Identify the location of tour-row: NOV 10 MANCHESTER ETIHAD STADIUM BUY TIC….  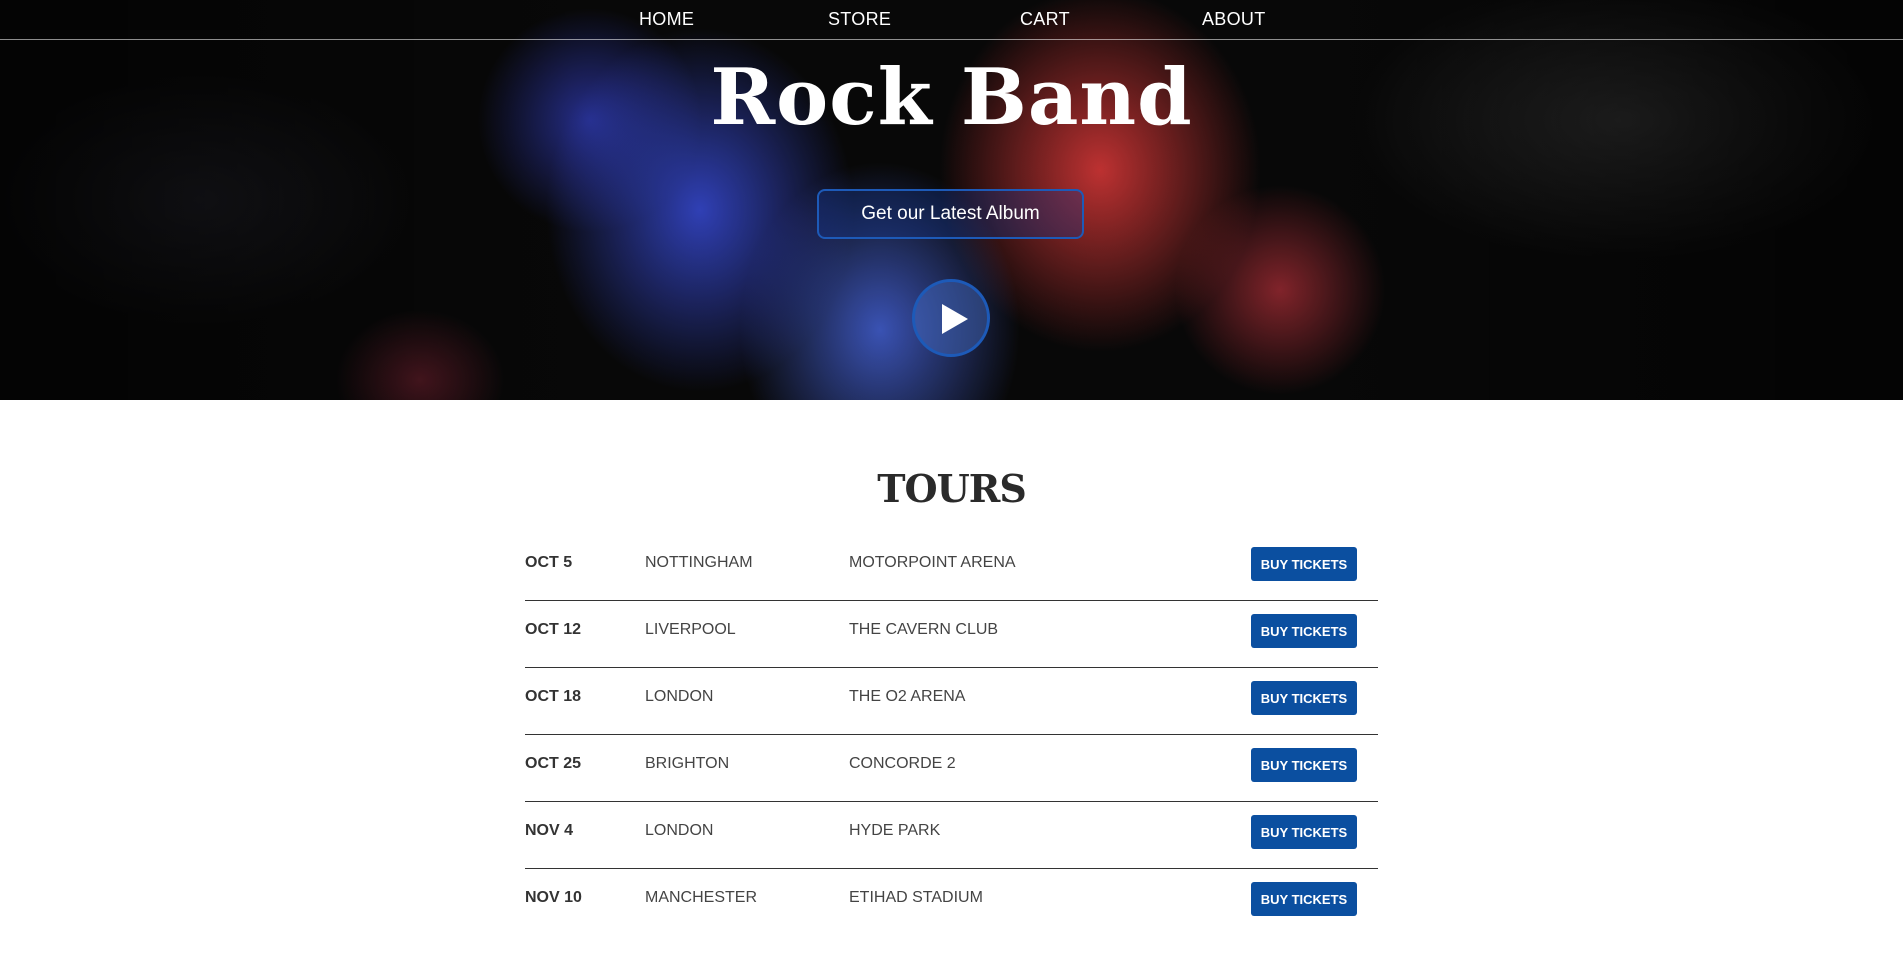
(951, 902).